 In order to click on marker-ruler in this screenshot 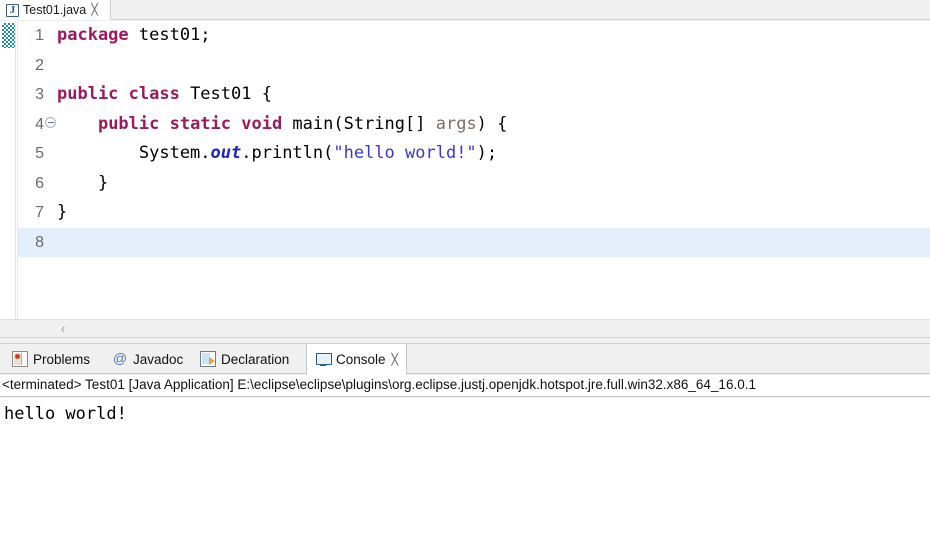, I will do `click(8, 170)`.